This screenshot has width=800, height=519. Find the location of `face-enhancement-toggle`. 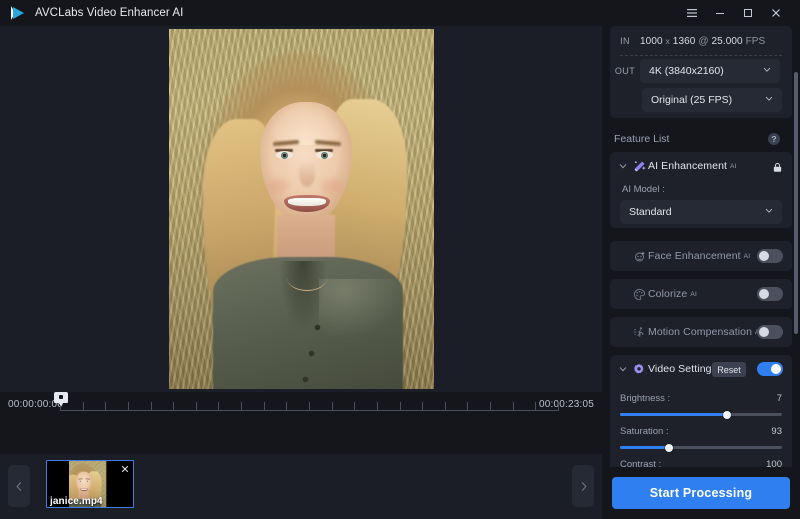

face-enhancement-toggle is located at coordinates (770, 256).